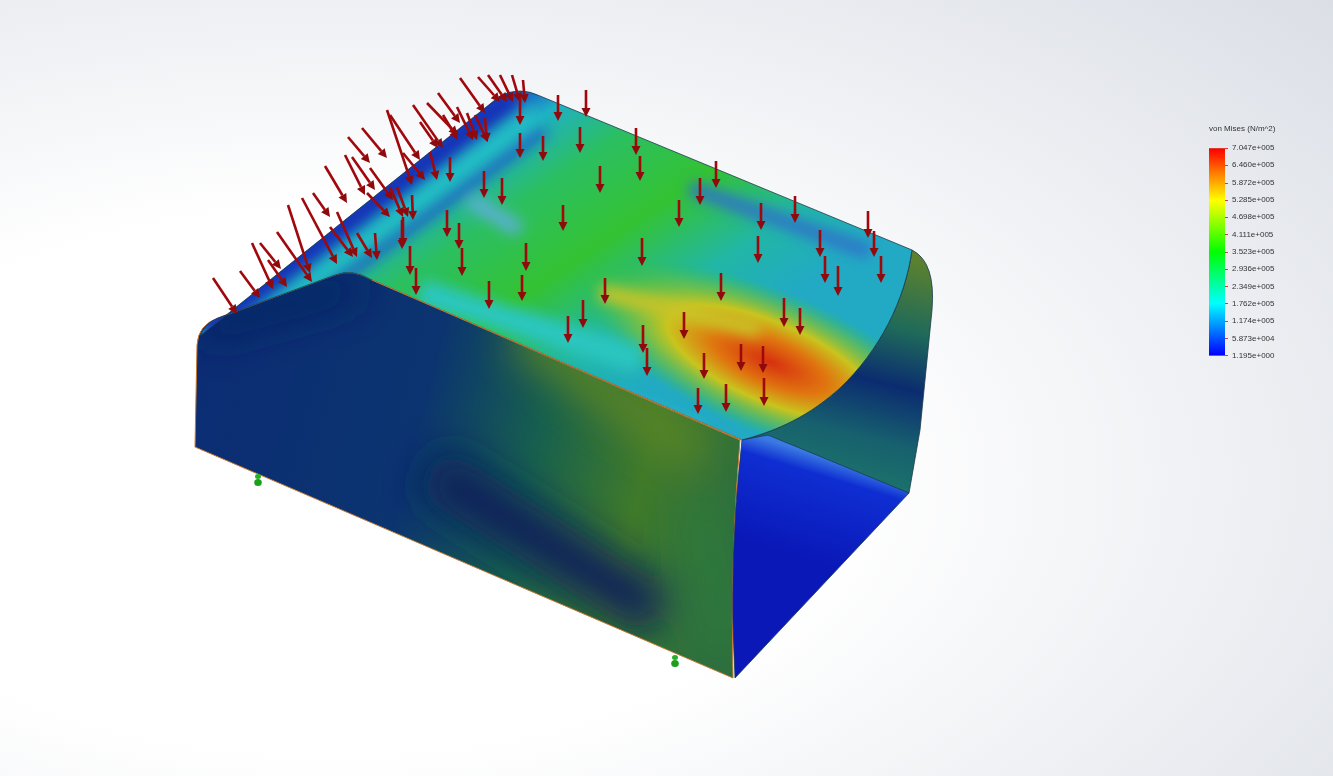  What do you see at coordinates (1253, 251) in the screenshot?
I see `scale-label: 3.523e+005` at bounding box center [1253, 251].